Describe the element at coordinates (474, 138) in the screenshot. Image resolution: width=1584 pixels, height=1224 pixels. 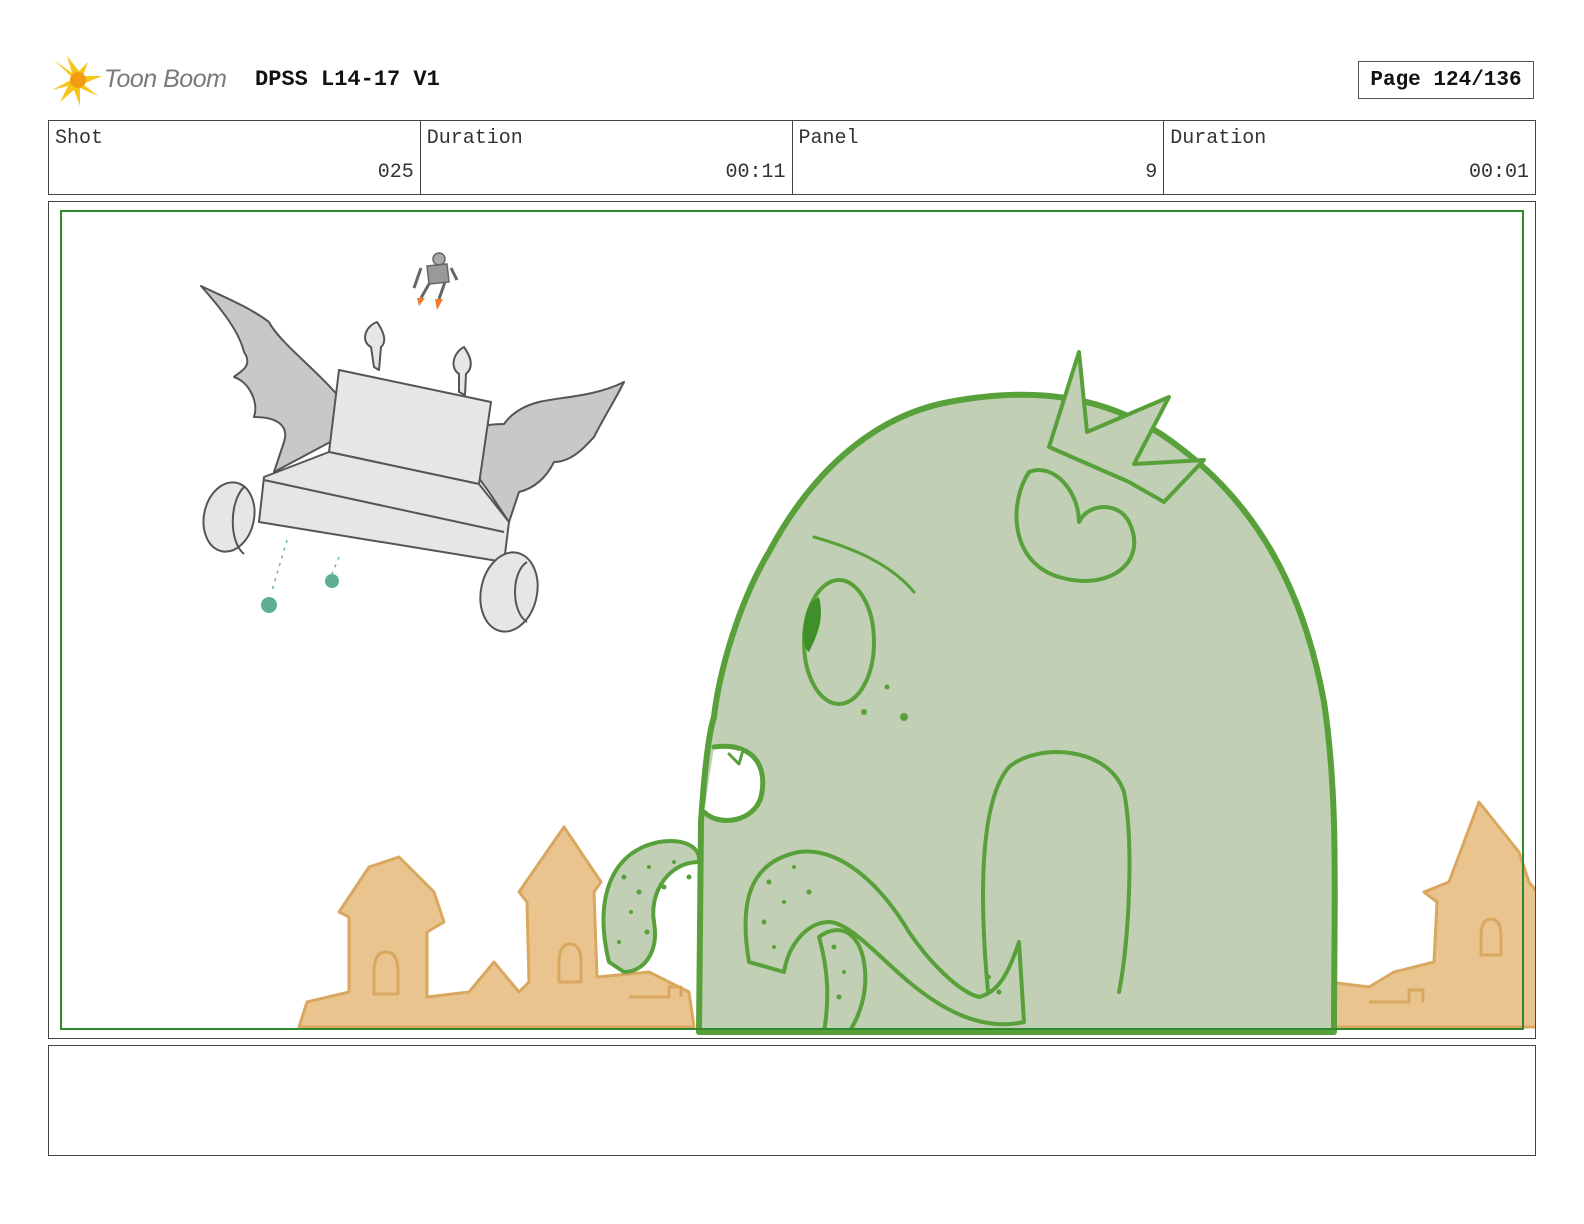
I see `shot-duration-label: Duration` at that location.